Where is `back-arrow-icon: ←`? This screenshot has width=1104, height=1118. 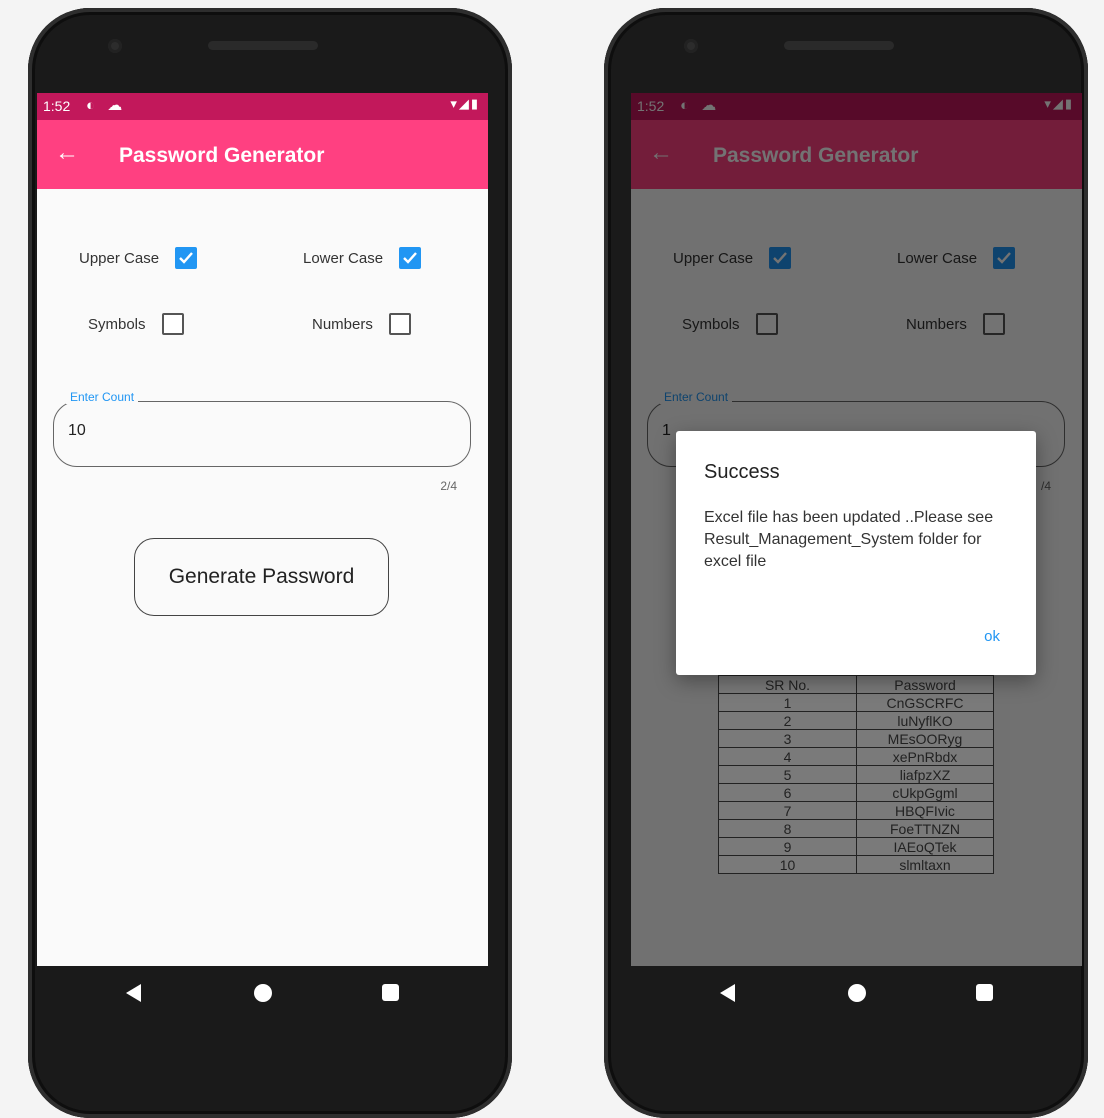 back-arrow-icon: ← is located at coordinates (67, 153).